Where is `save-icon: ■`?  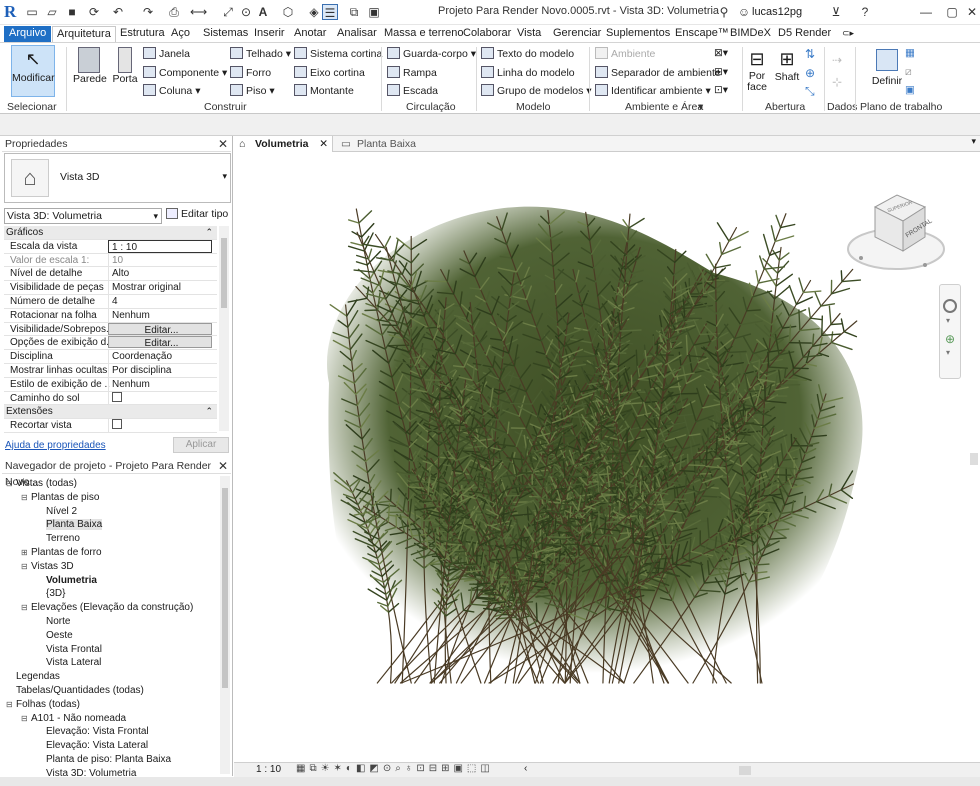
save-icon: ■ is located at coordinates (72, 12).